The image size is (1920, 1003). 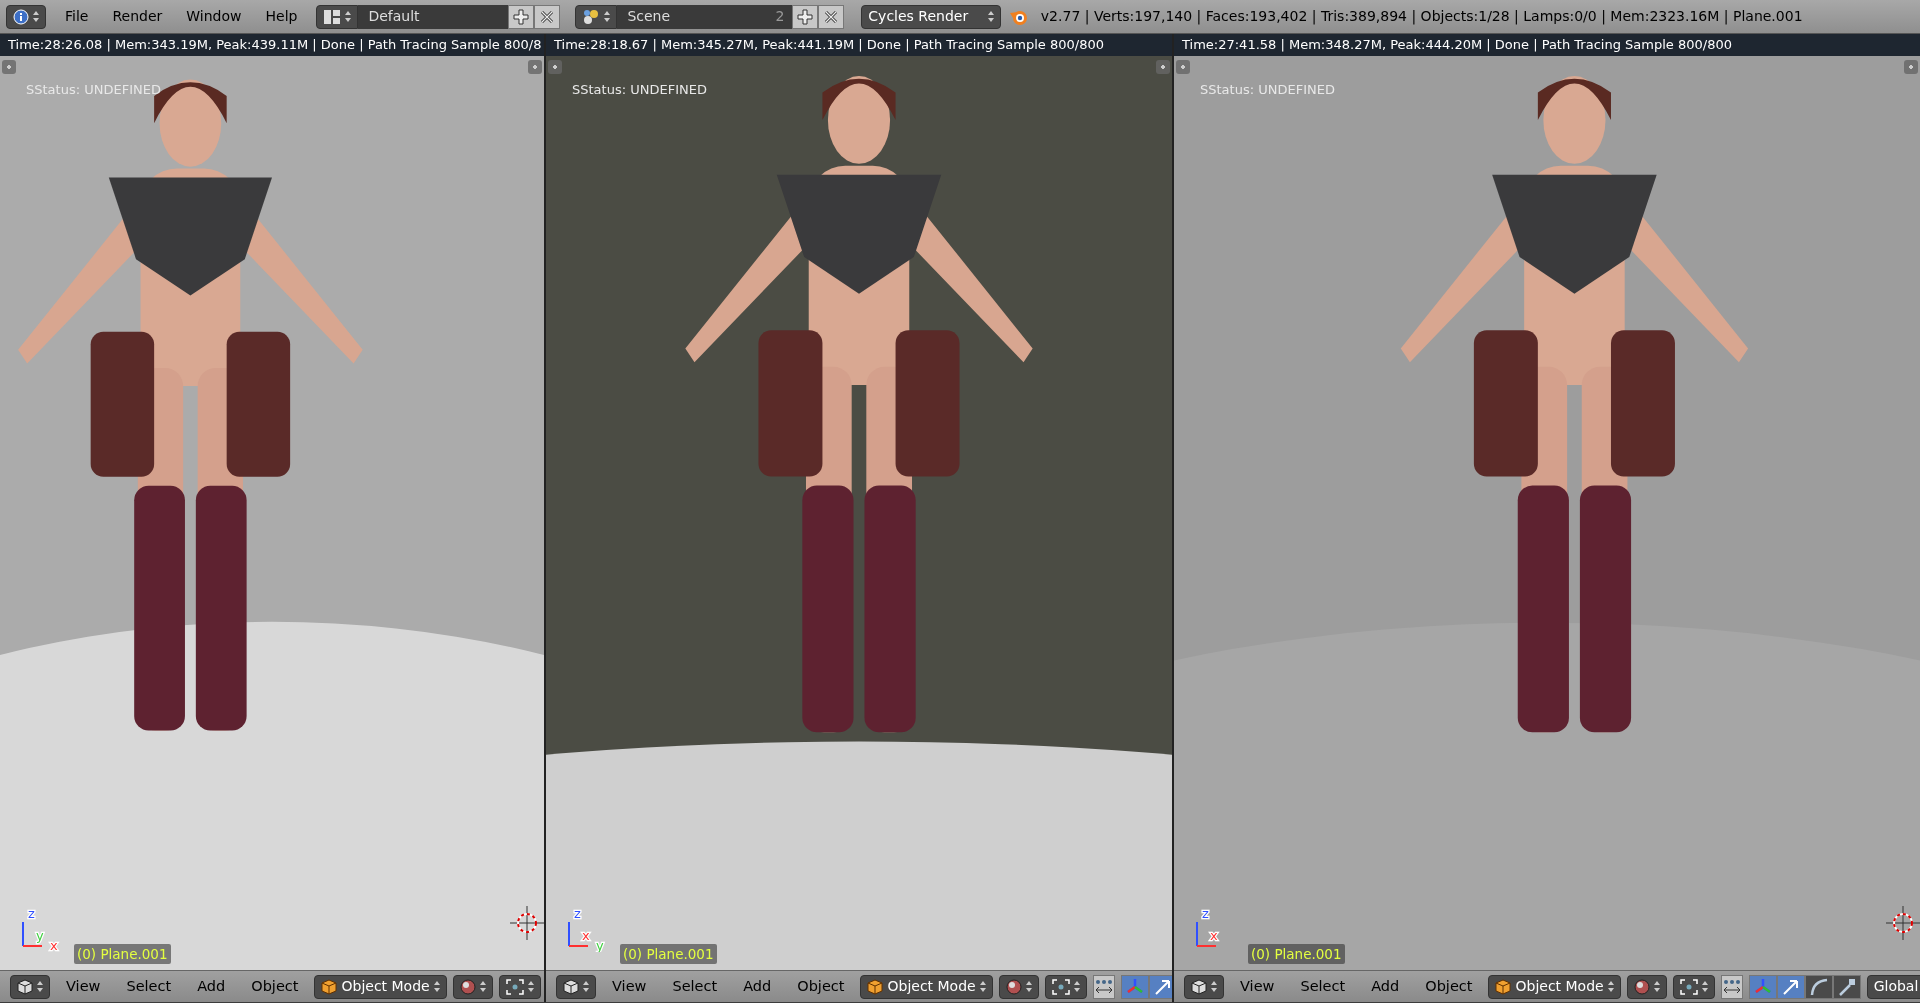 What do you see at coordinates (332, 16) in the screenshot?
I see `layout-icon` at bounding box center [332, 16].